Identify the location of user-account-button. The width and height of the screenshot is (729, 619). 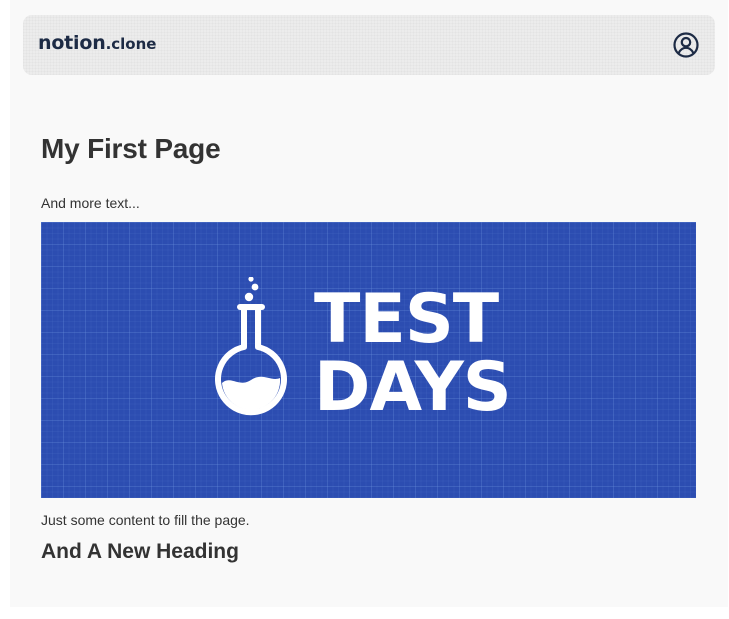
(686, 45).